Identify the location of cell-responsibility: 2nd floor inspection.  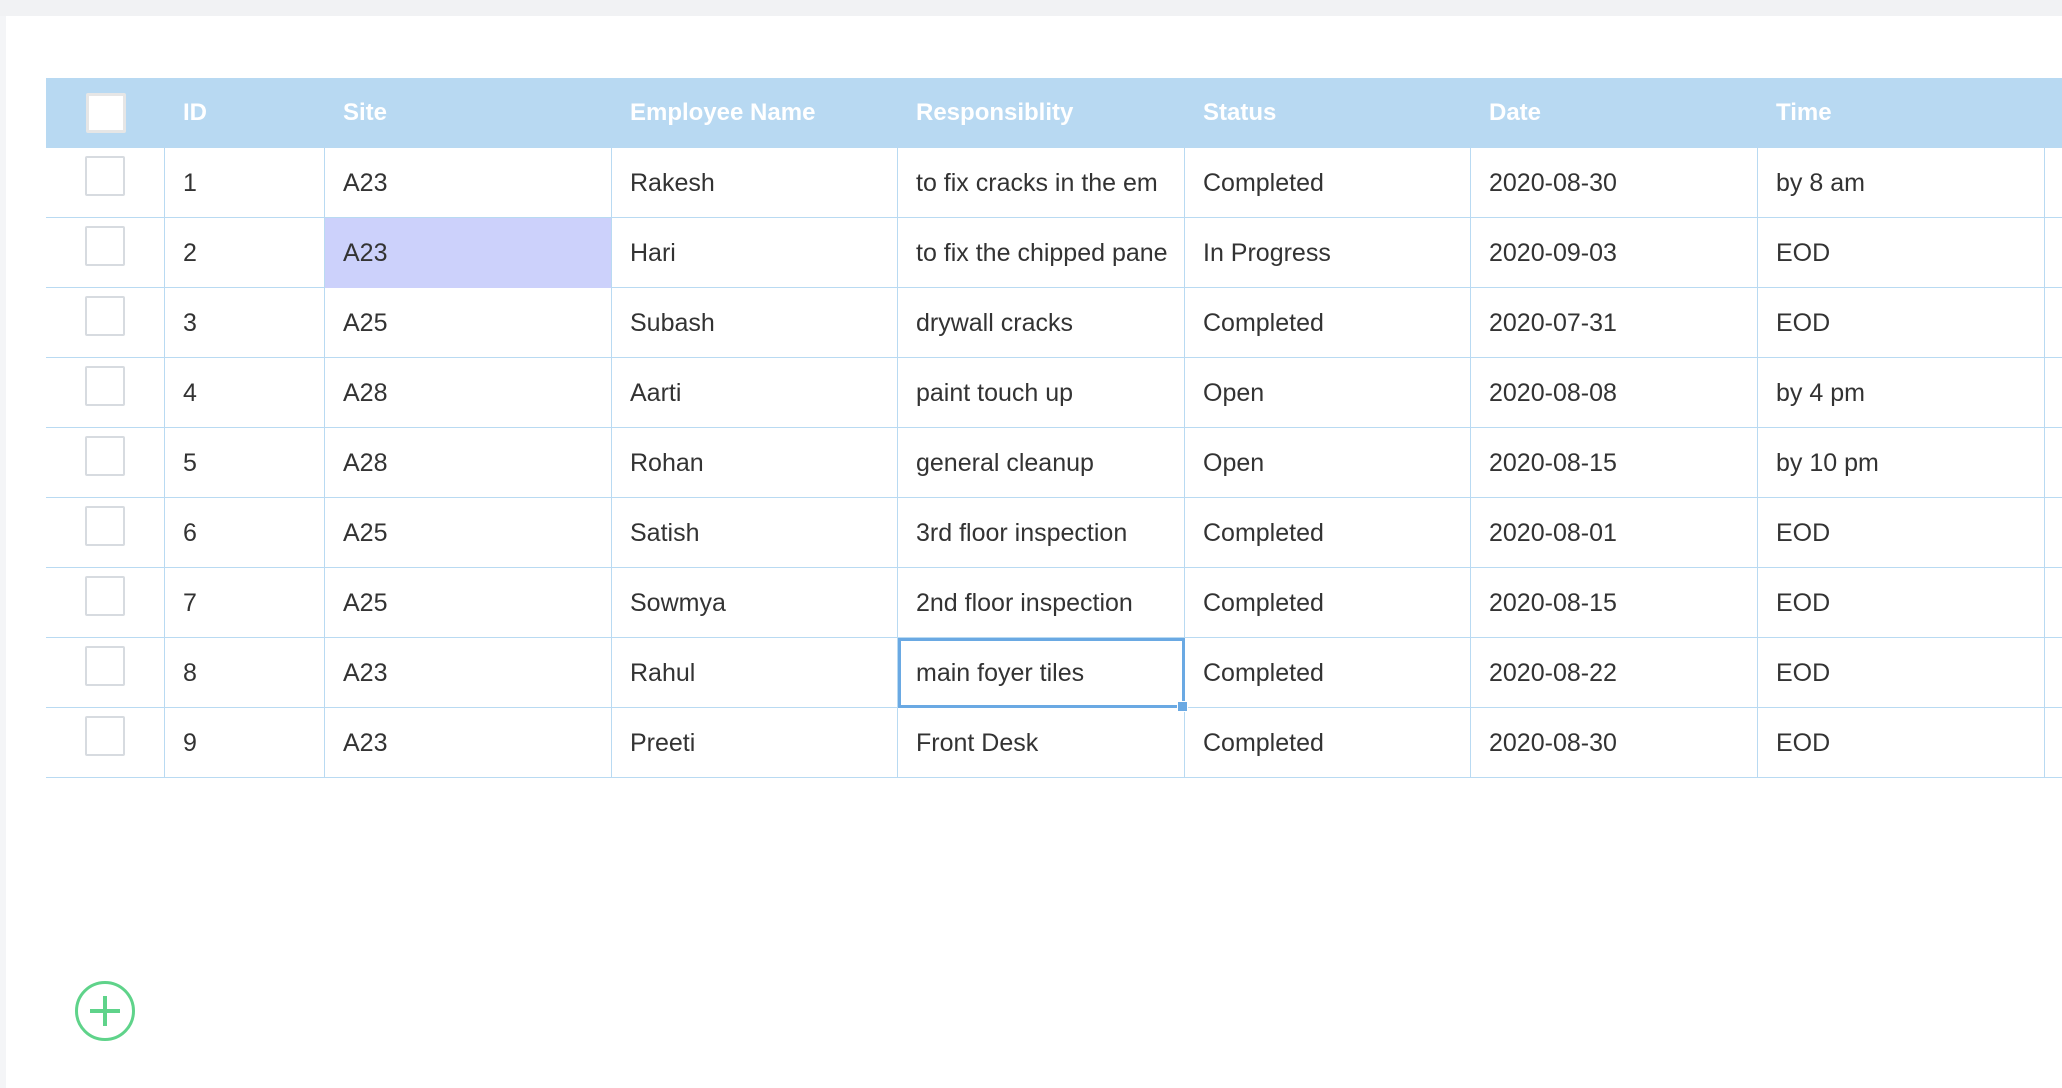
(1041, 603).